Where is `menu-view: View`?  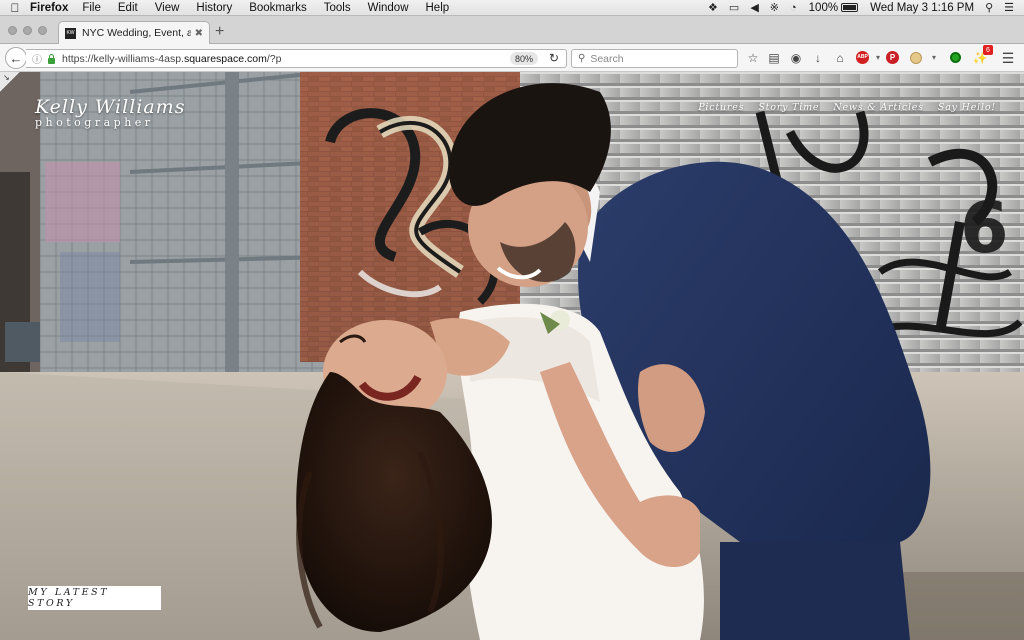 menu-view: View is located at coordinates (167, 8).